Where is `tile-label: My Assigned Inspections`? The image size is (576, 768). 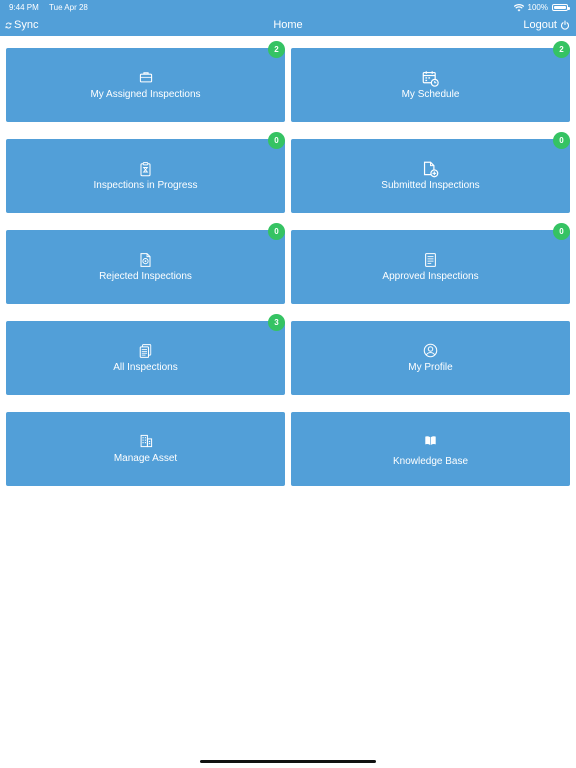 tile-label: My Assigned Inspections is located at coordinates (145, 94).